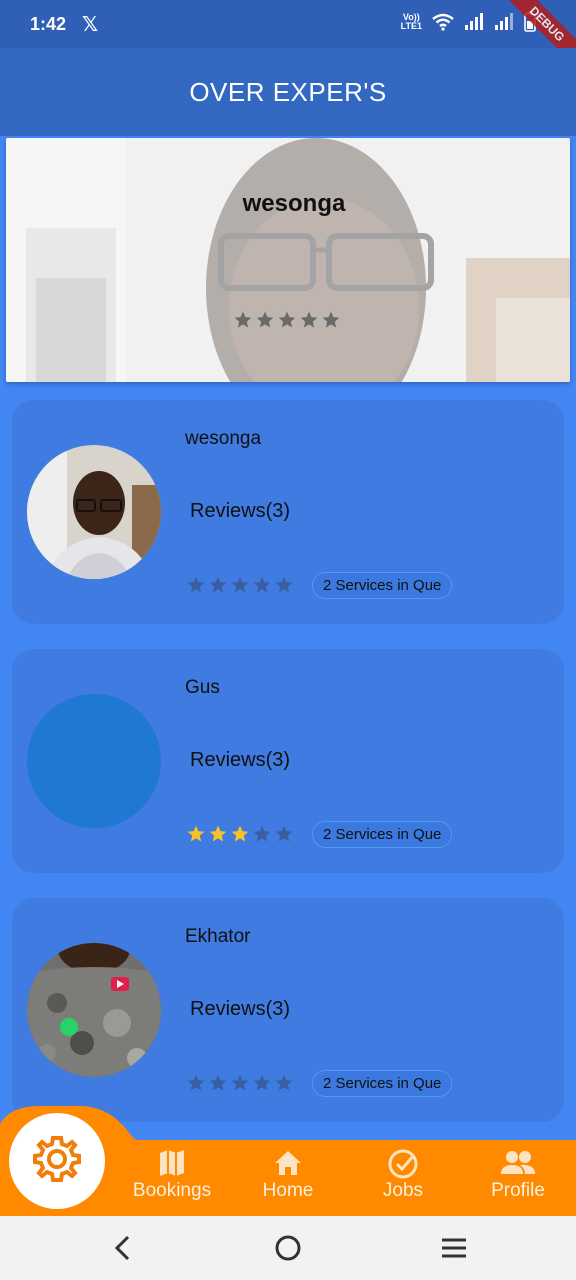  Describe the element at coordinates (94, 761) in the screenshot. I see `expert-avatar-placeholder` at that location.